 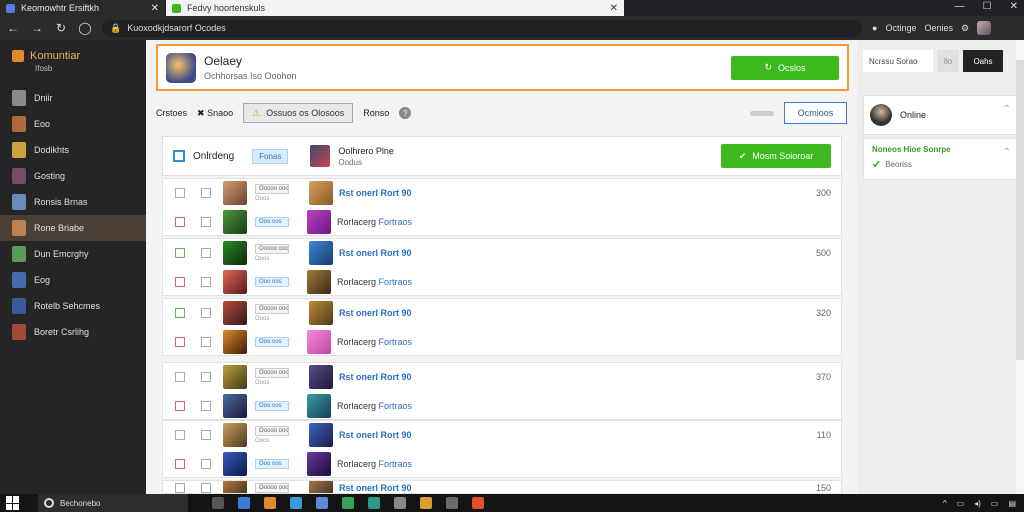 I want to click on forward-icon: →, so click(x=37, y=28).